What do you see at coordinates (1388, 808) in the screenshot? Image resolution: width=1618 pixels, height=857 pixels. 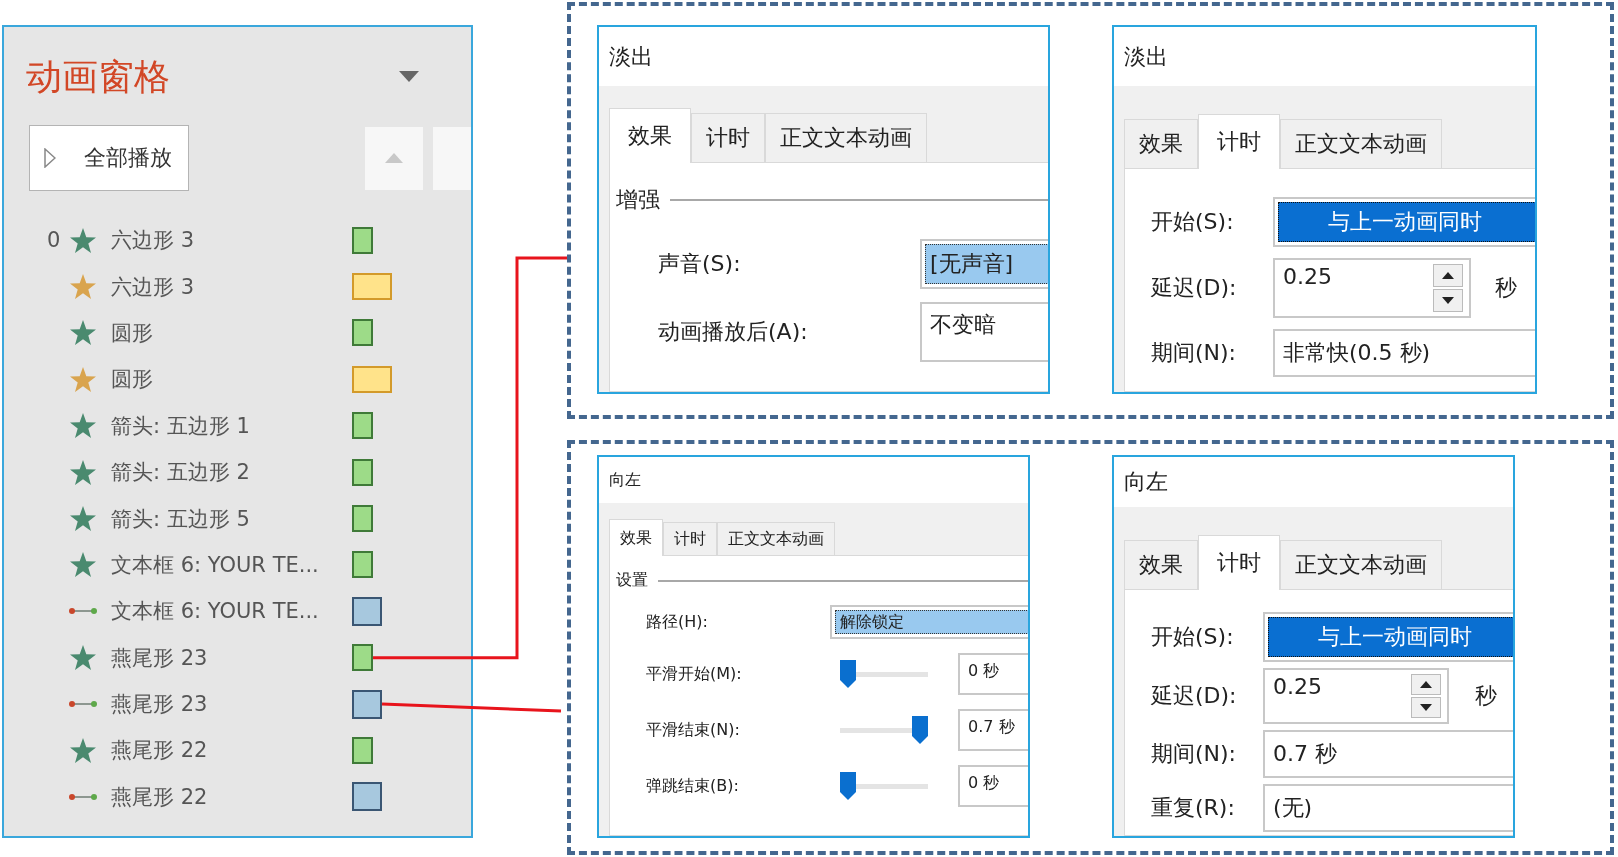 I see `input-field: (无)` at bounding box center [1388, 808].